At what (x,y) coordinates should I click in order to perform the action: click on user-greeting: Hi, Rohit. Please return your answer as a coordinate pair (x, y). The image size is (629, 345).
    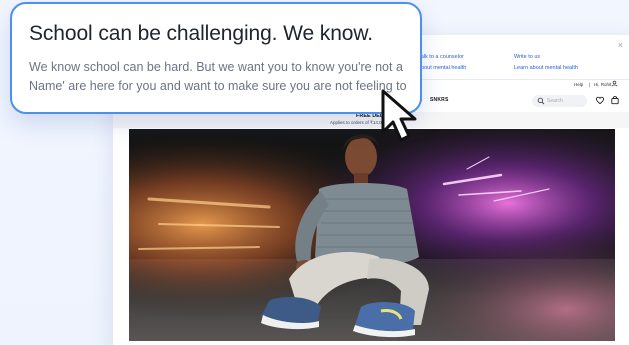
    Looking at the image, I should click on (602, 84).